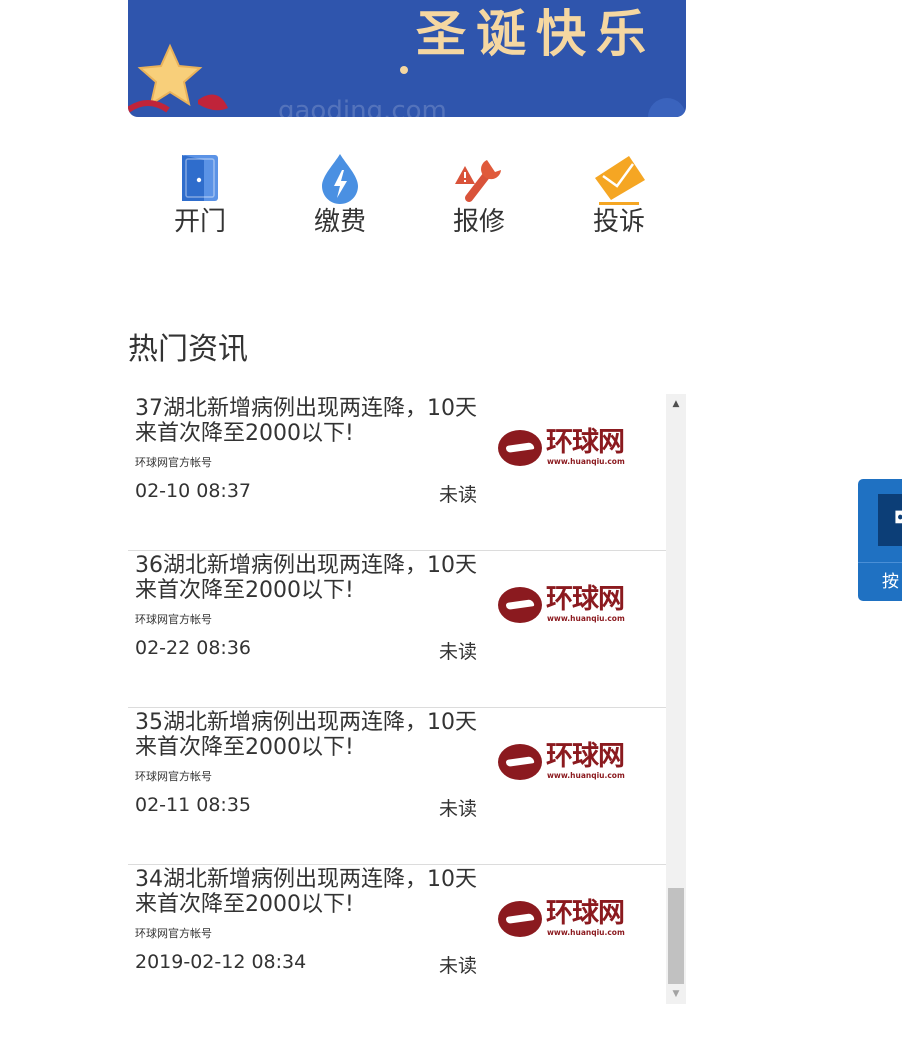  Describe the element at coordinates (620, 180) in the screenshot. I see `envelope-icon` at that location.